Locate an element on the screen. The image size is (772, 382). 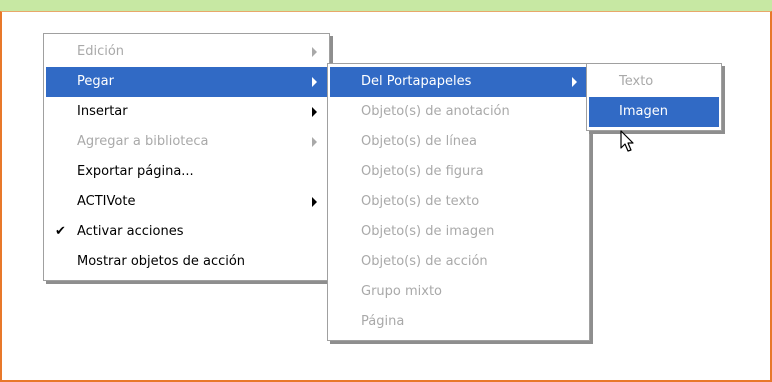
submenu-item-objetos-de-linea: Objeto(s) de línea is located at coordinates (458, 142).